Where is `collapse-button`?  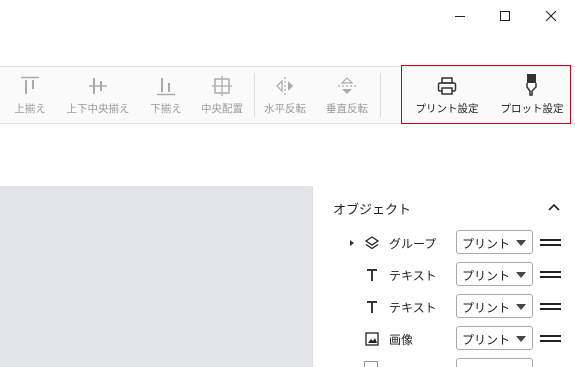 collapse-button is located at coordinates (554, 208).